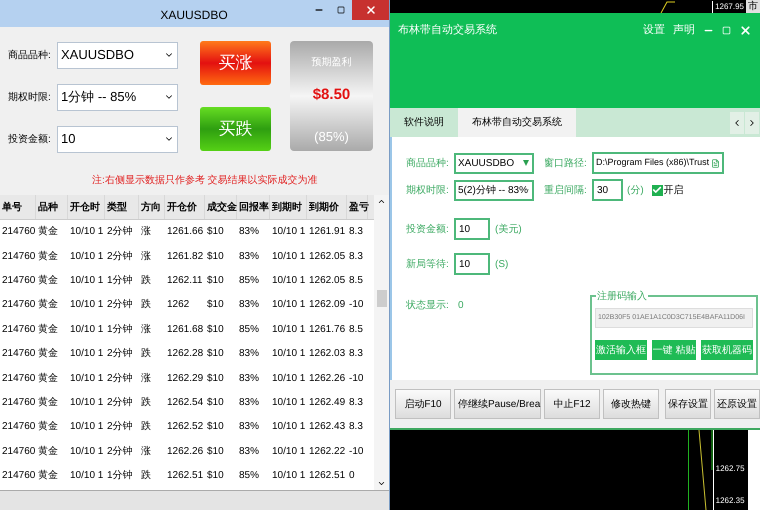 The height and width of the screenshot is (510, 760). I want to click on settings-button: 还原设置, so click(737, 404).